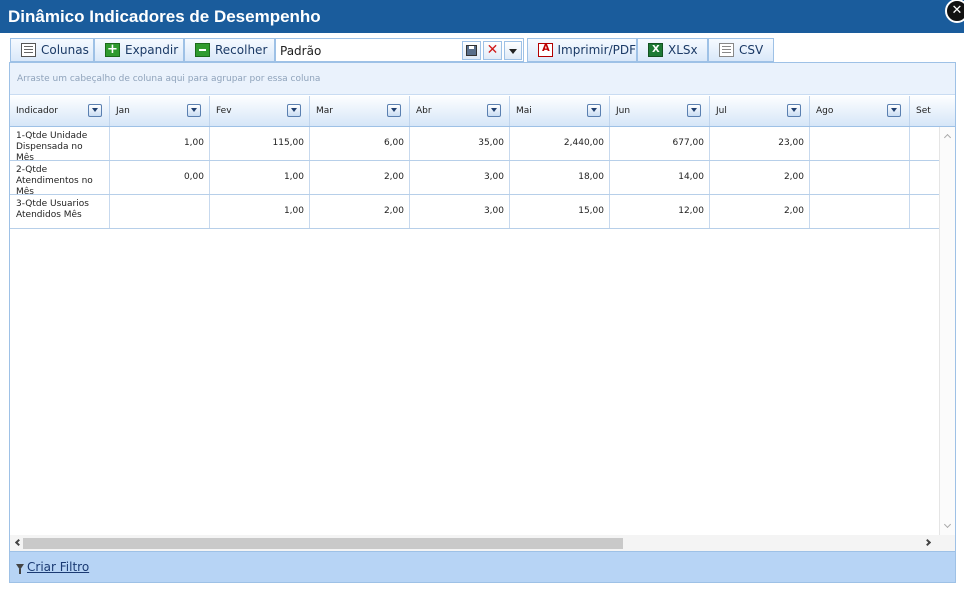 Image resolution: width=964 pixels, height=602 pixels. I want to click on layout-selector: ✕, so click(399, 50).